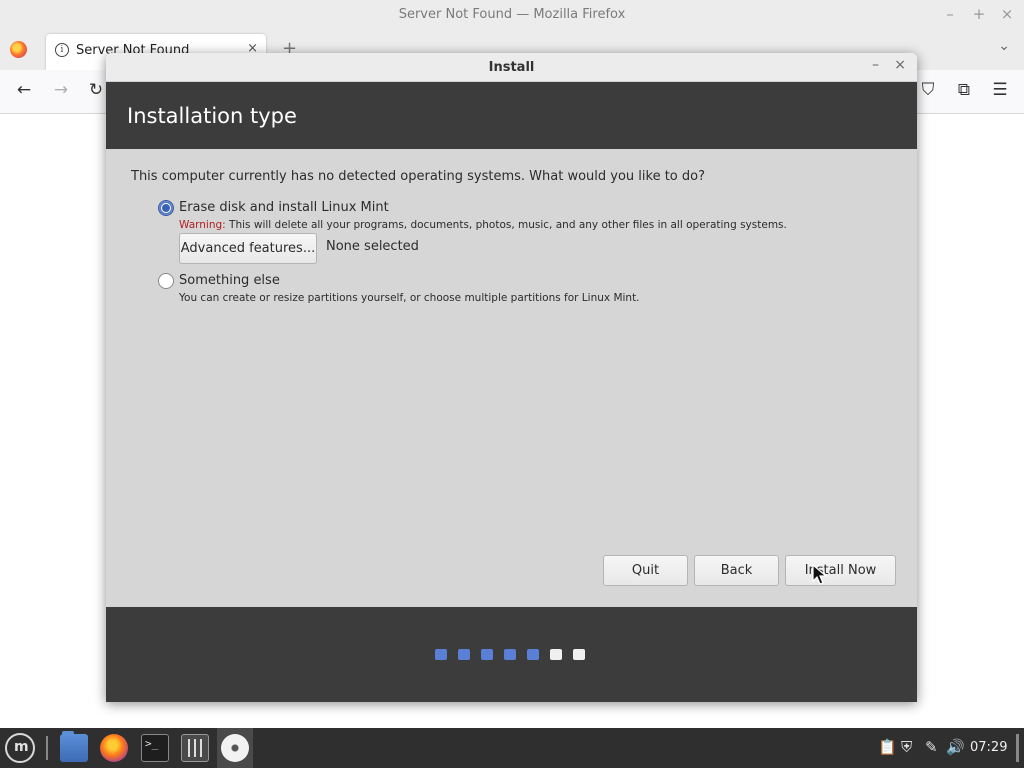 The width and height of the screenshot is (1024, 768). I want to click on network-icon: ✎, so click(931, 747).